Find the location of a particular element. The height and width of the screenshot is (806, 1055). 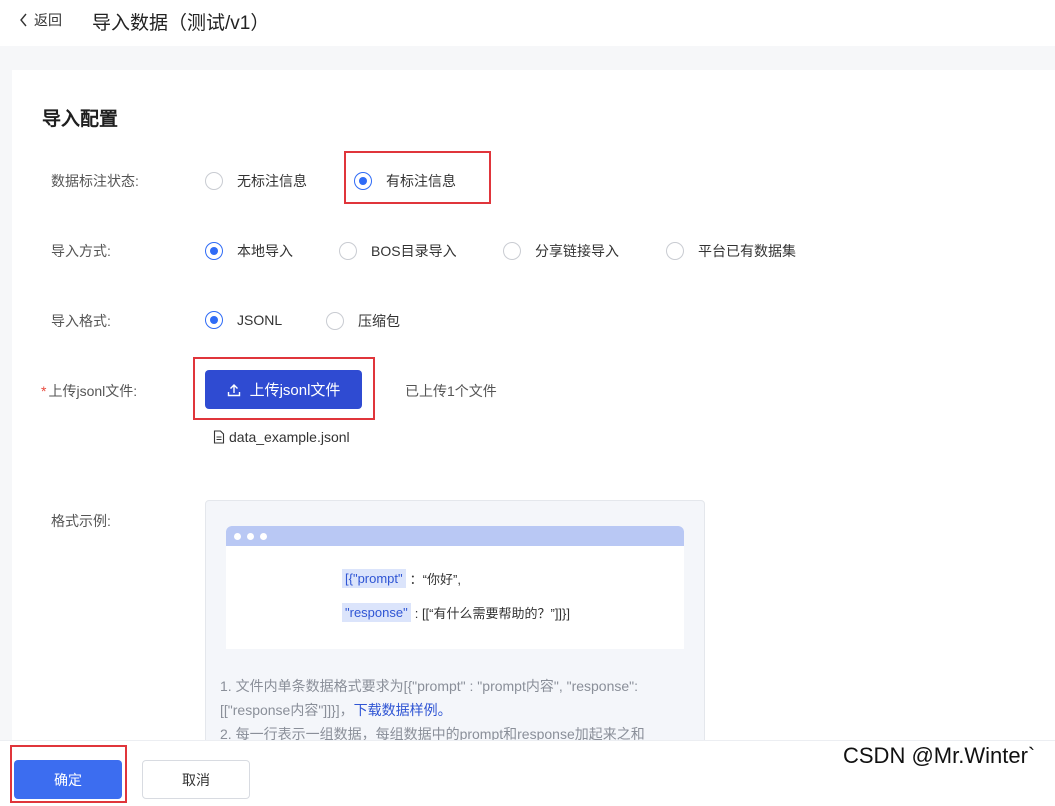

code-line-prompt: [{"prompt" ：“你好”, is located at coordinates (401, 578).